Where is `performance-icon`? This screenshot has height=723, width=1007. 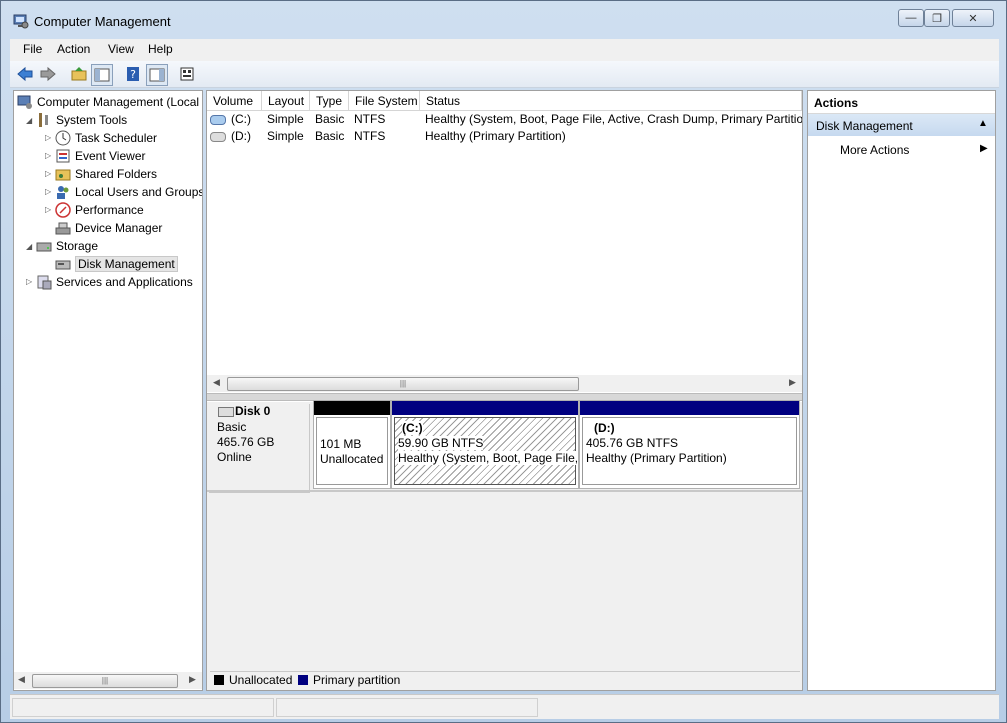
performance-icon is located at coordinates (63, 210).